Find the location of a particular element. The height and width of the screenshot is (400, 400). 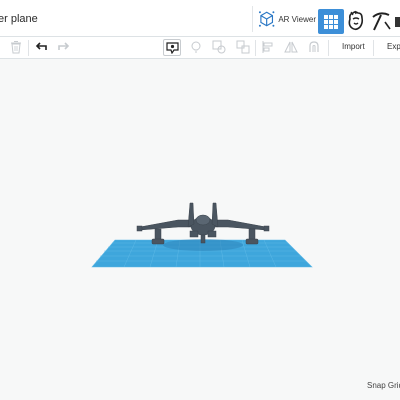

3d-design-view-button is located at coordinates (331, 21).